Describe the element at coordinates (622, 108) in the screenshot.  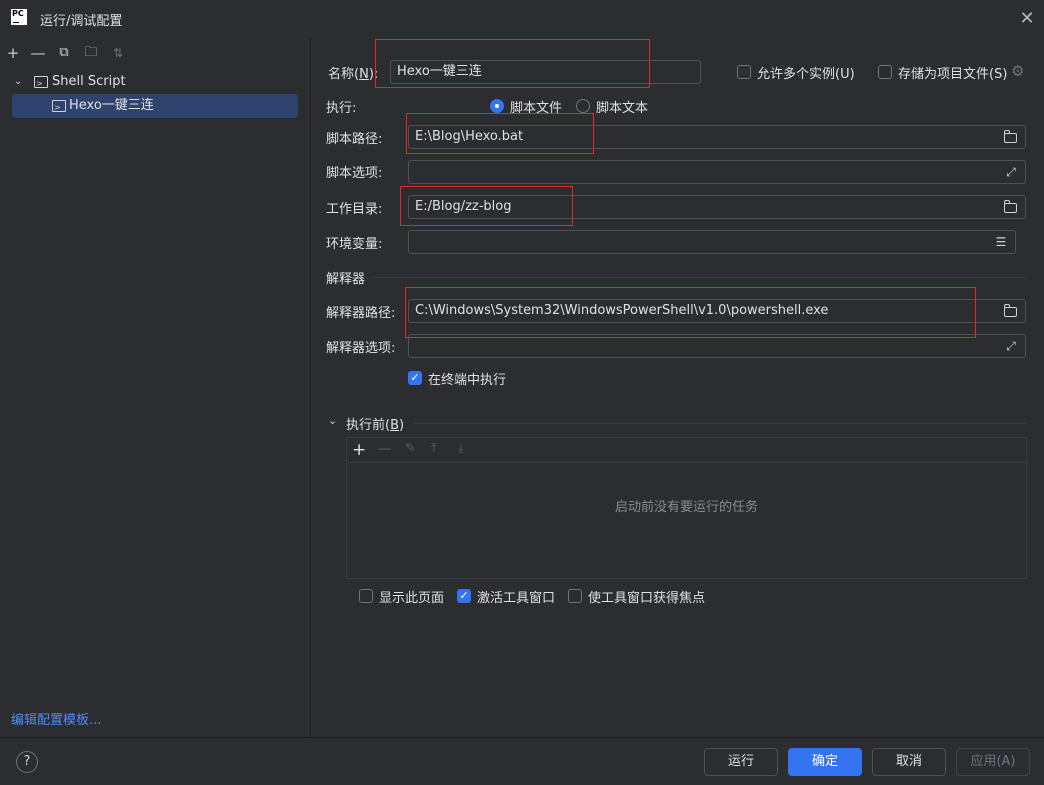
I see `radio-script-text-label: 脚本文本` at that location.